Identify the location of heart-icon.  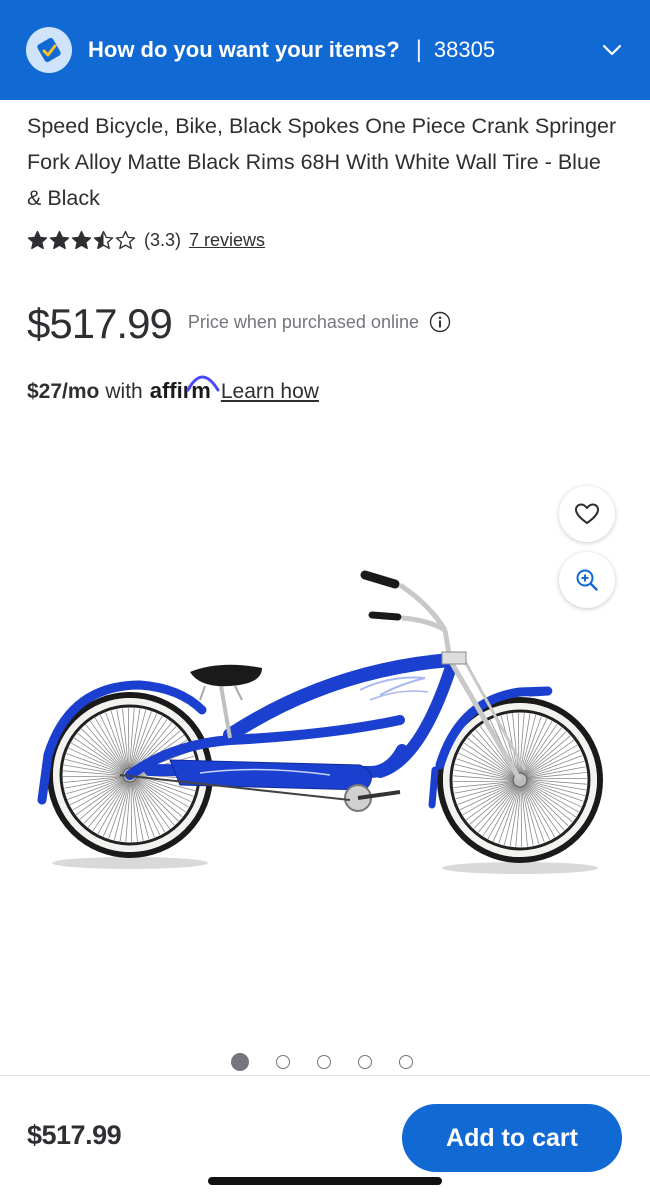
(587, 513).